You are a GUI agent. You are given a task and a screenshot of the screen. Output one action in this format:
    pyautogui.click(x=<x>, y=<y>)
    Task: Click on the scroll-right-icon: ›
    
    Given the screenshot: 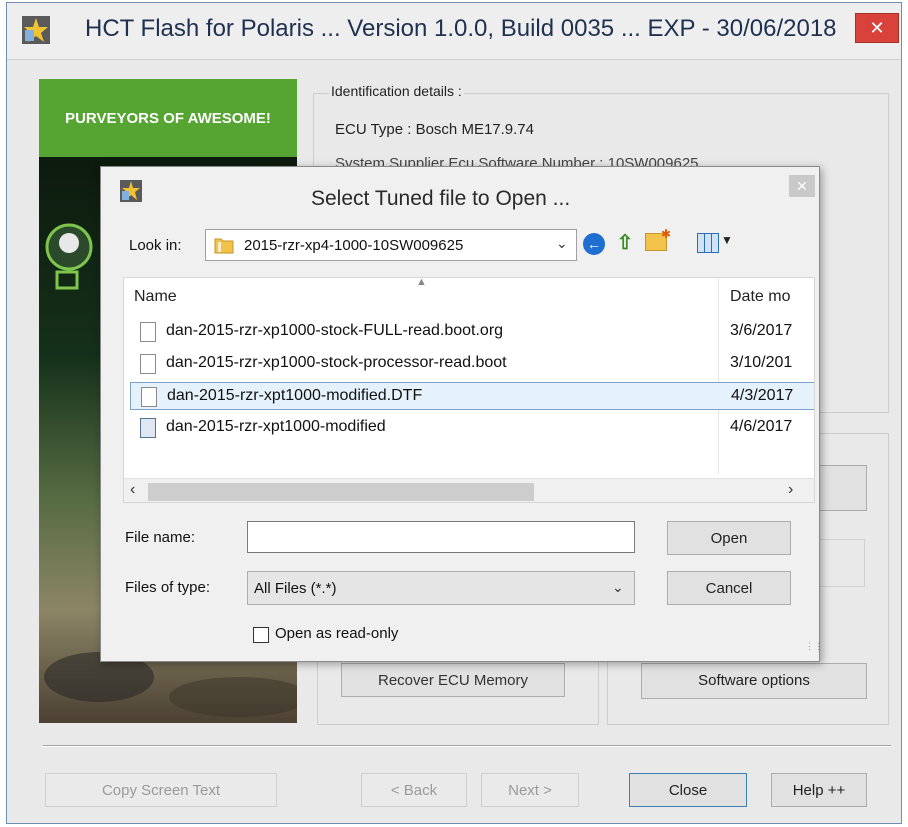 What is the action you would take?
    pyautogui.click(x=790, y=490)
    